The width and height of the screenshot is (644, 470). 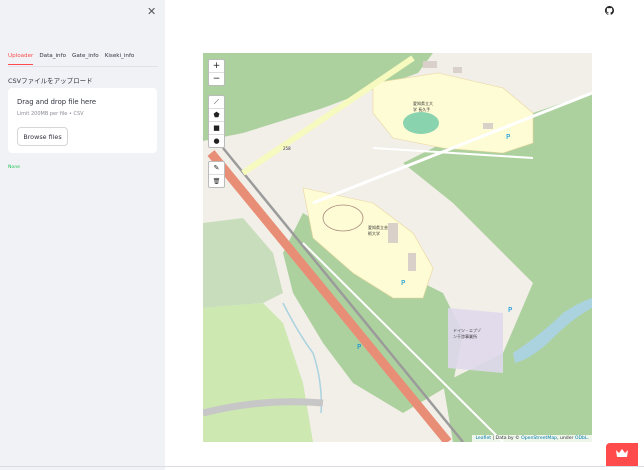 I want to click on crown-icon, so click(x=622, y=454).